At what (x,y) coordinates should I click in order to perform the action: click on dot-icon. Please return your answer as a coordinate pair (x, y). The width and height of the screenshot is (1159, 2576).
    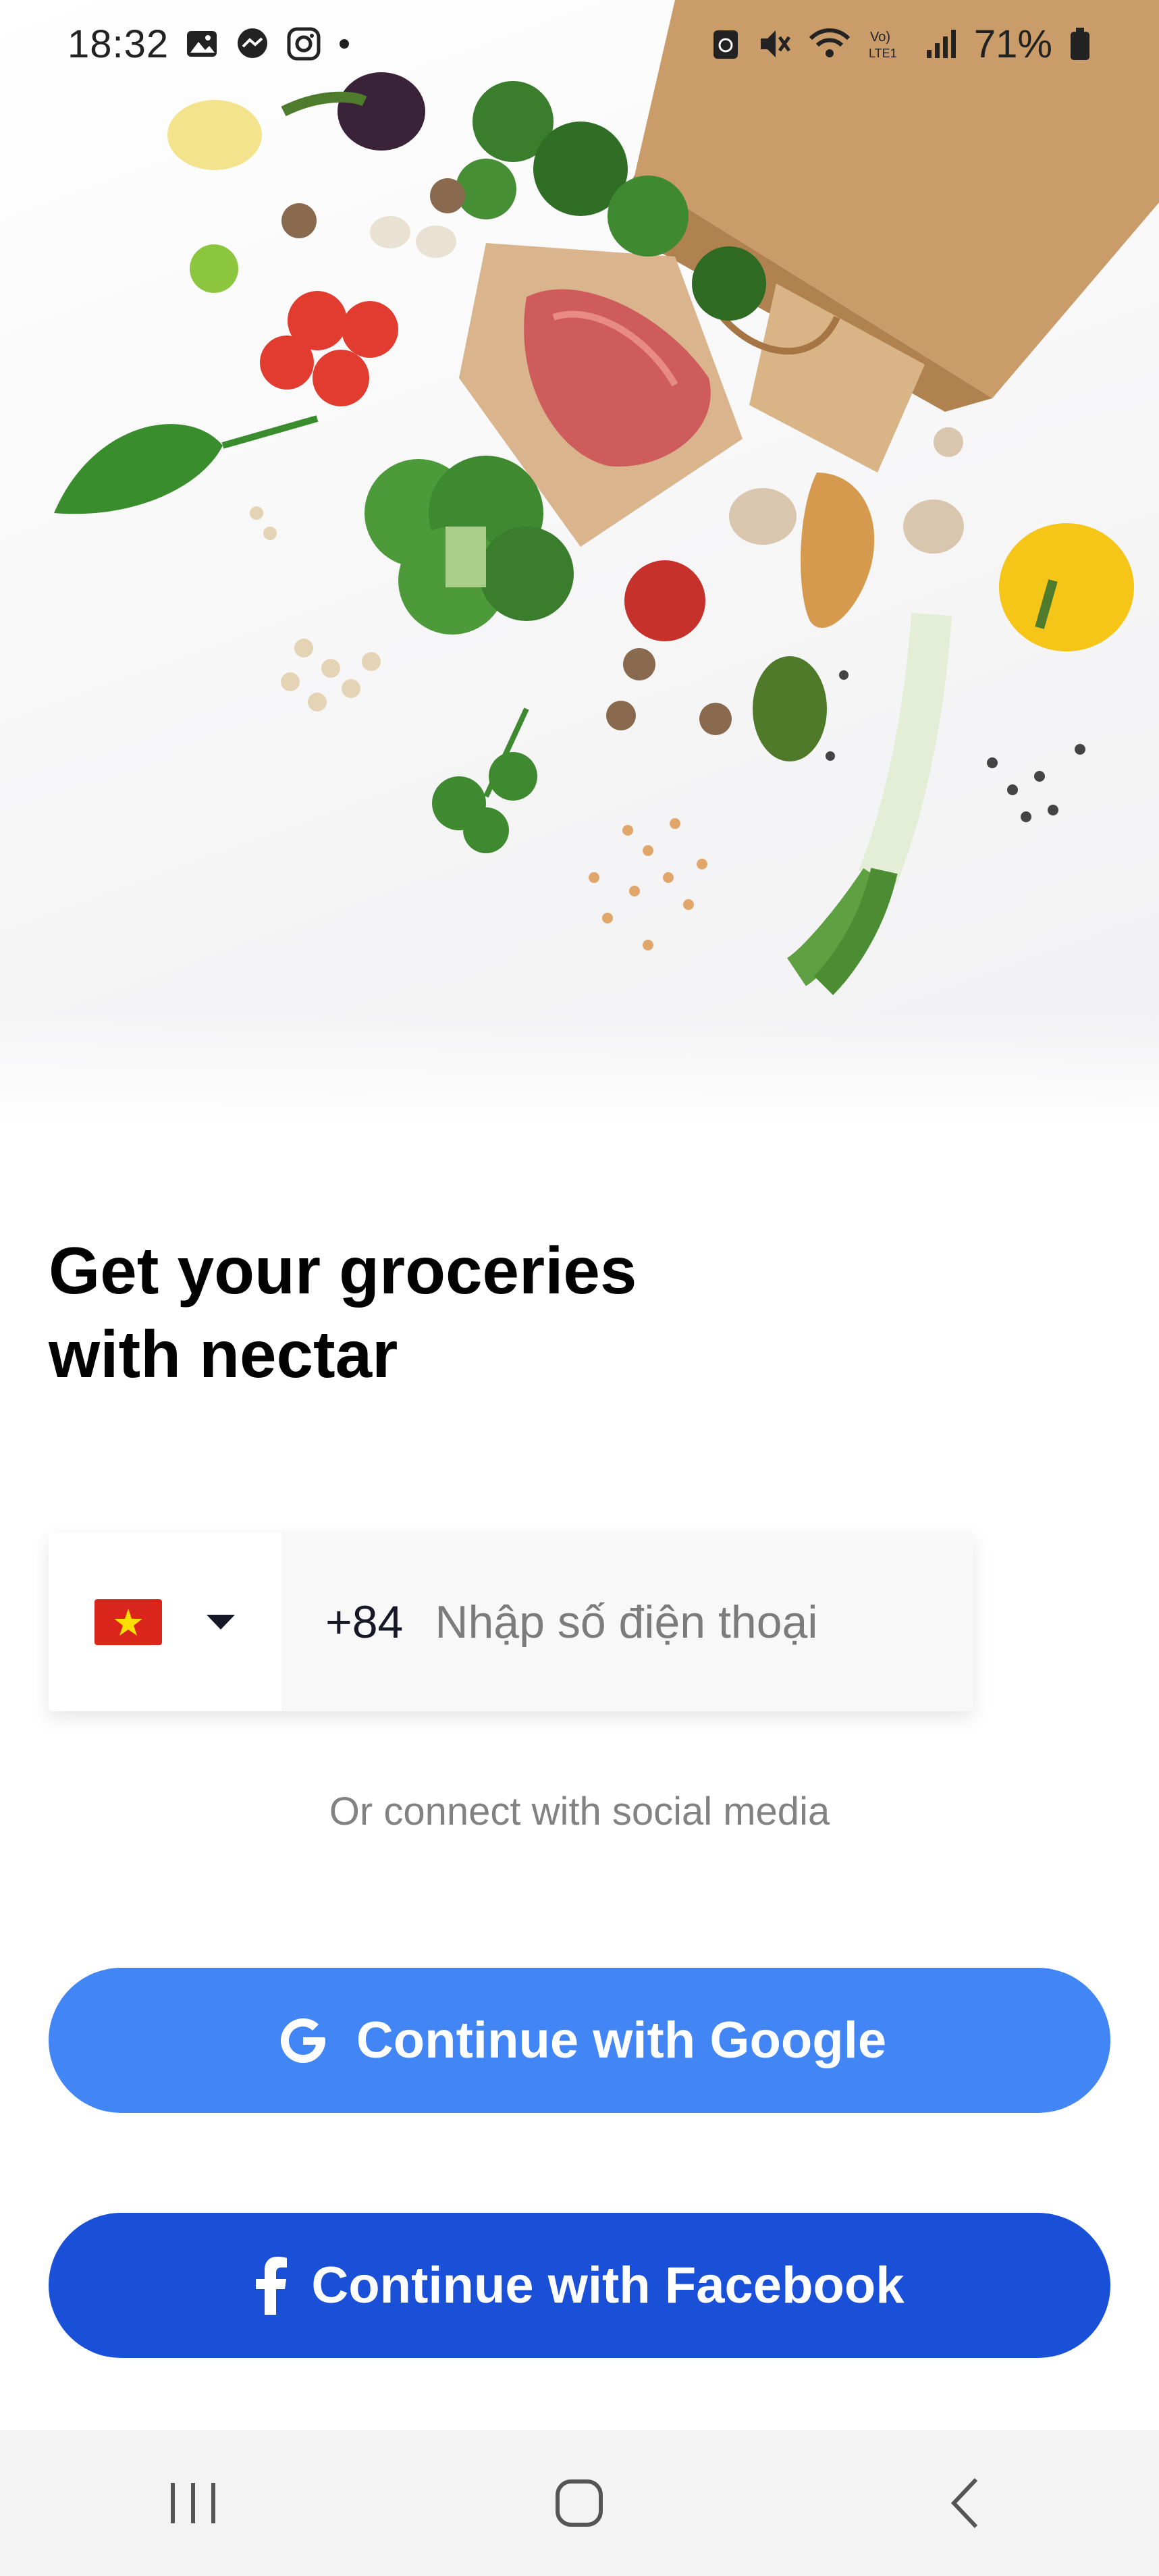
    Looking at the image, I should click on (345, 44).